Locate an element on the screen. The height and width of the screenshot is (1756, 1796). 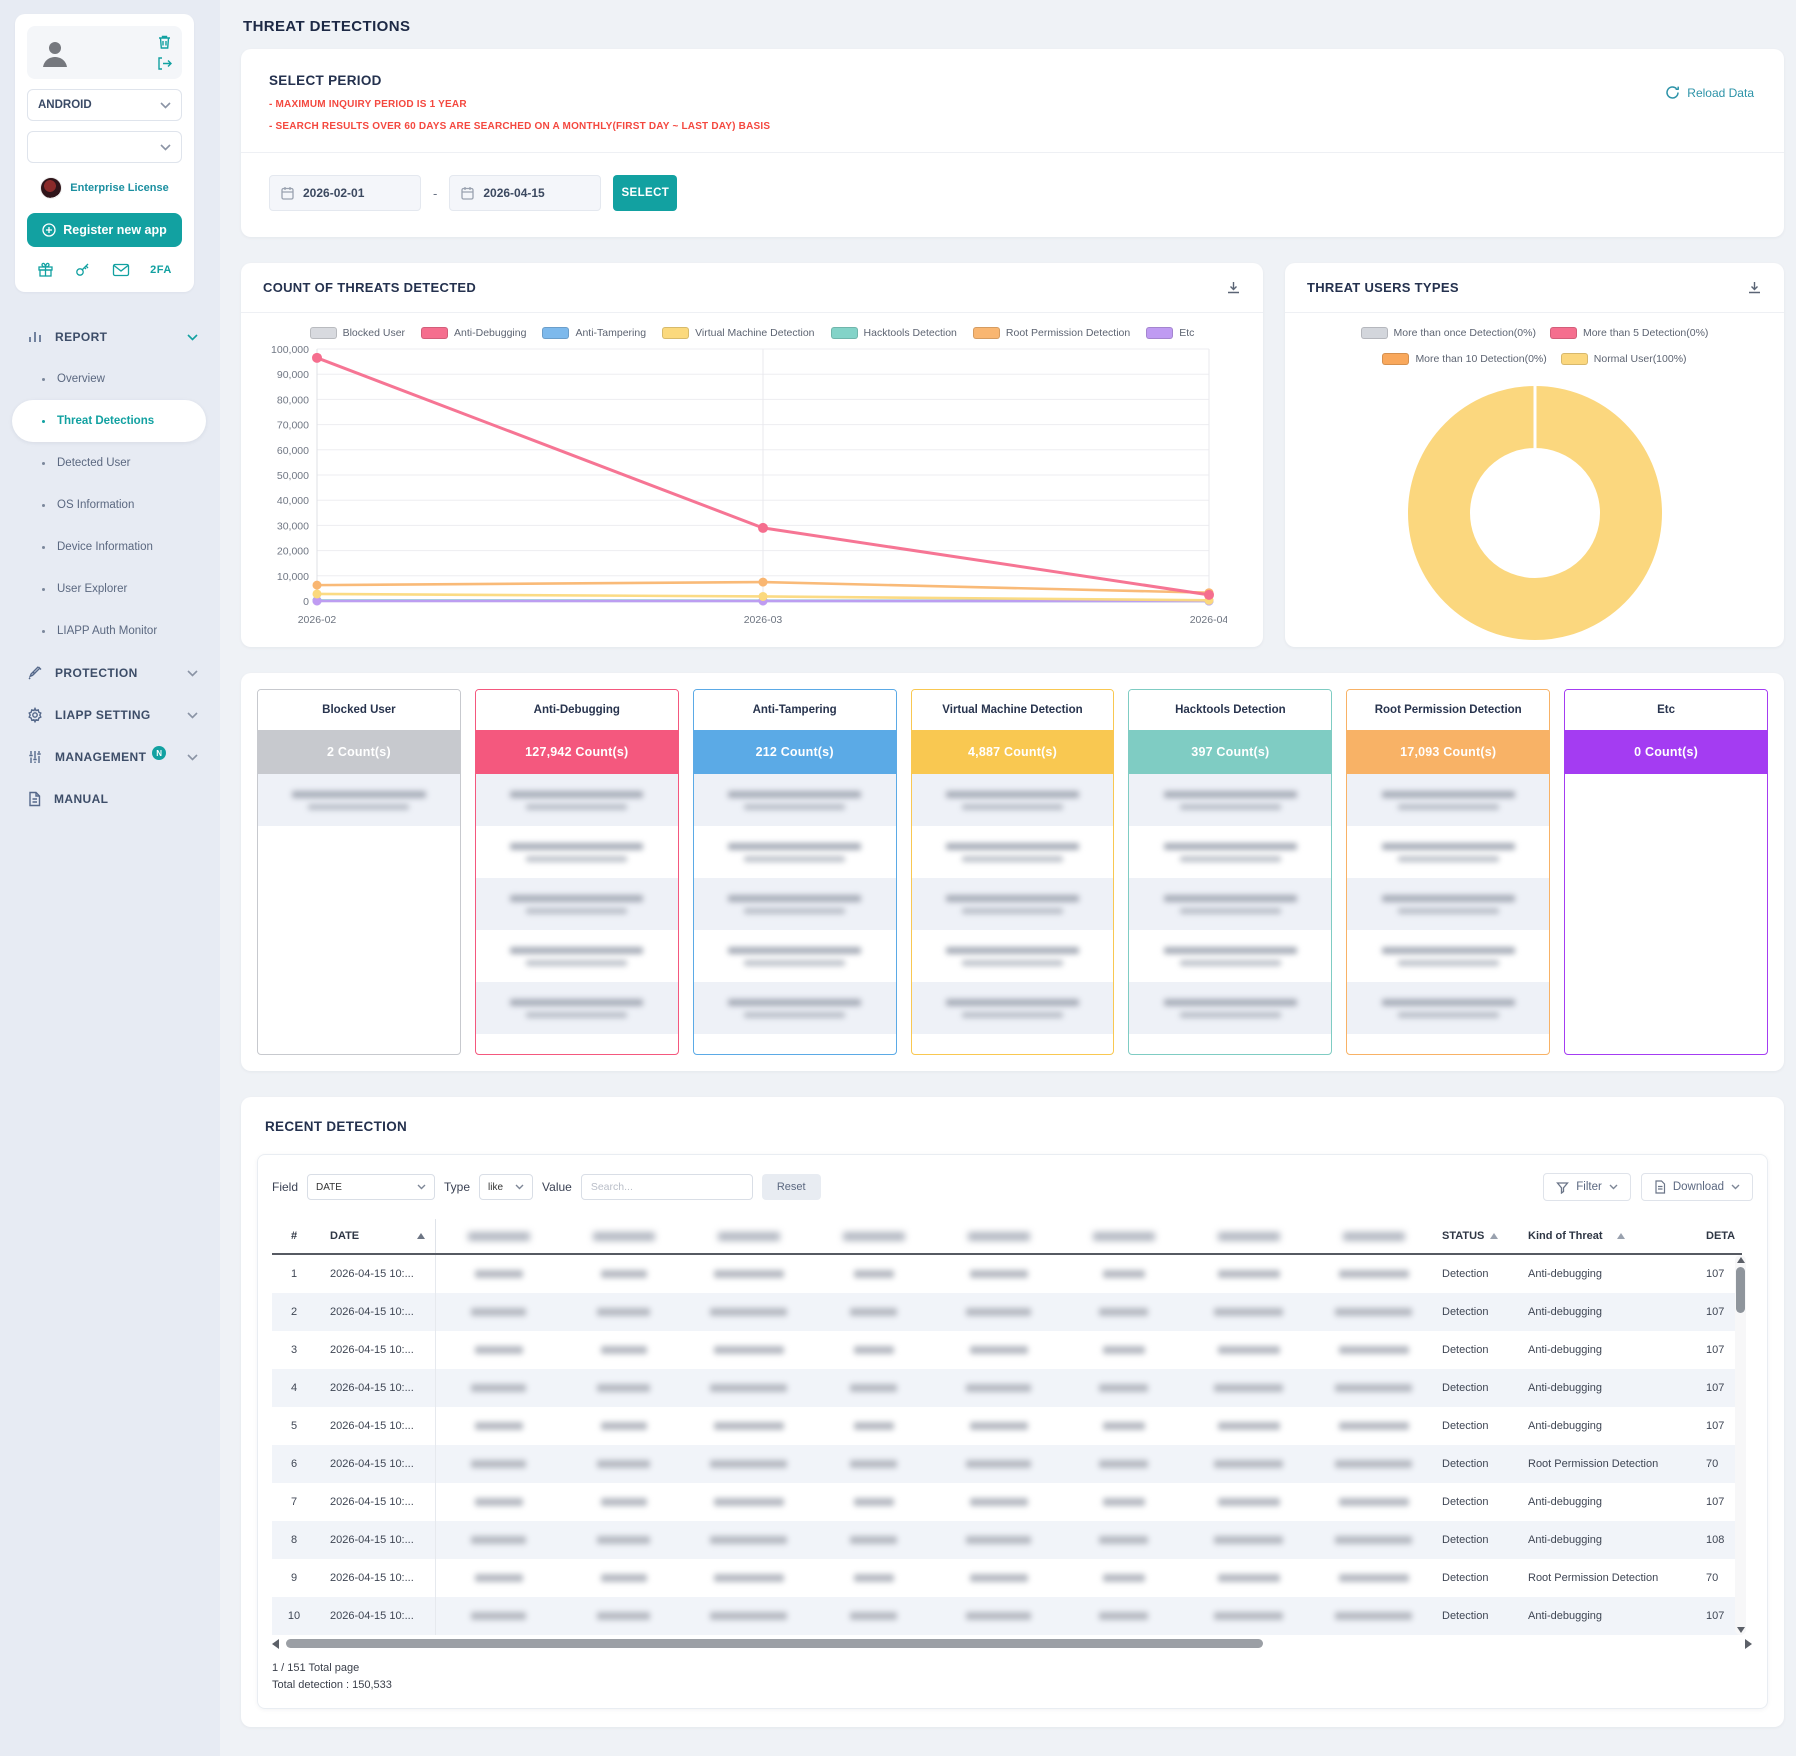
menu-report: REPORT is located at coordinates (110, 337).